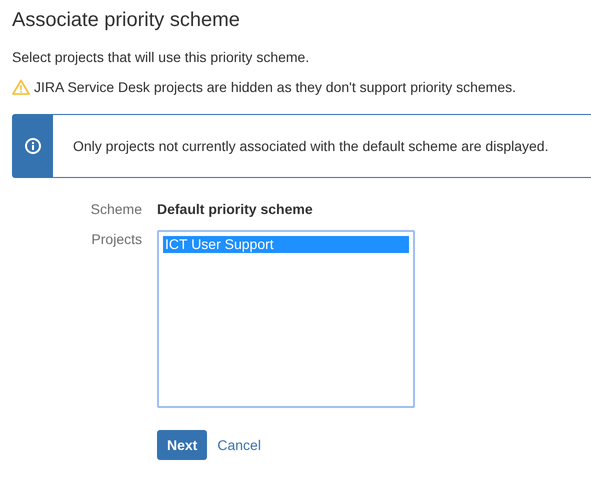 This screenshot has width=591, height=502. I want to click on next-button: Next, so click(182, 445).